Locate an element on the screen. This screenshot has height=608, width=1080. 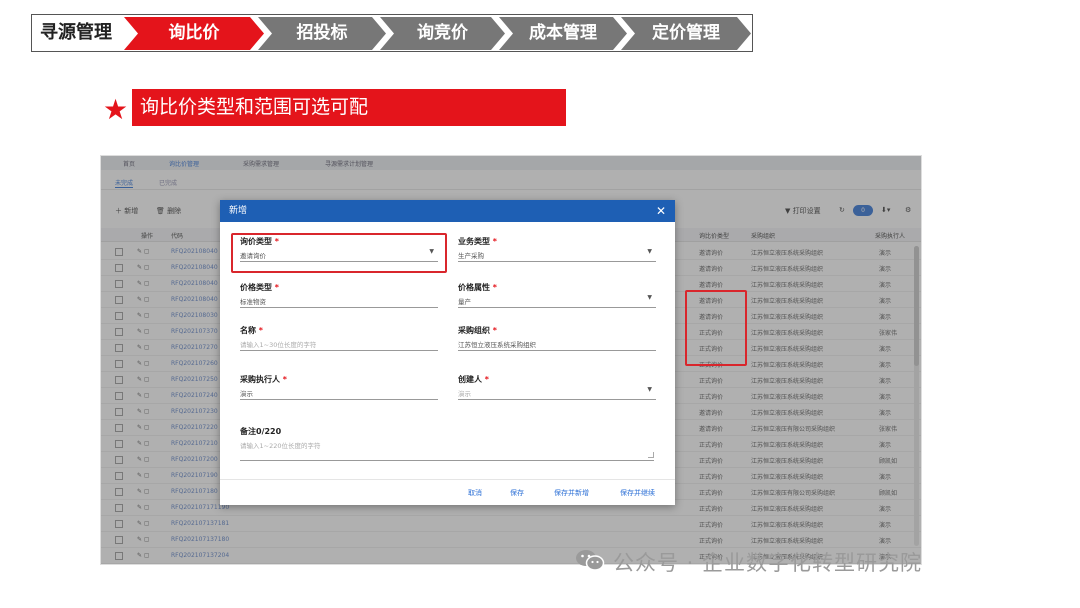
label-text: 创建人 is located at coordinates (470, 379).